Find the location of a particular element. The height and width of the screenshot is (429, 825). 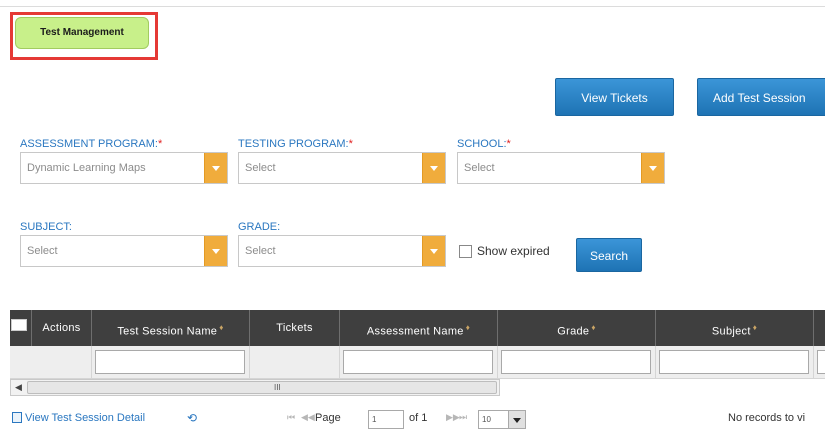

tab-test-management: Test Management is located at coordinates (82, 33).